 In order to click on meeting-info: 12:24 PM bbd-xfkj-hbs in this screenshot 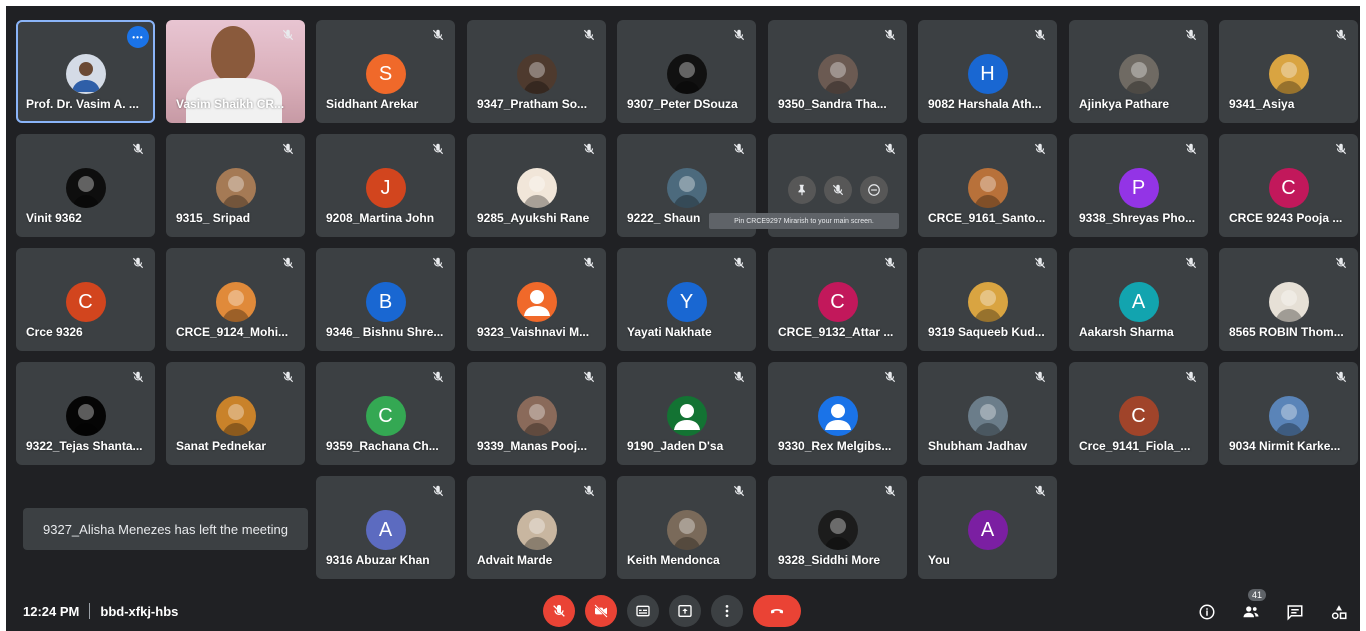, I will do `click(100, 611)`.